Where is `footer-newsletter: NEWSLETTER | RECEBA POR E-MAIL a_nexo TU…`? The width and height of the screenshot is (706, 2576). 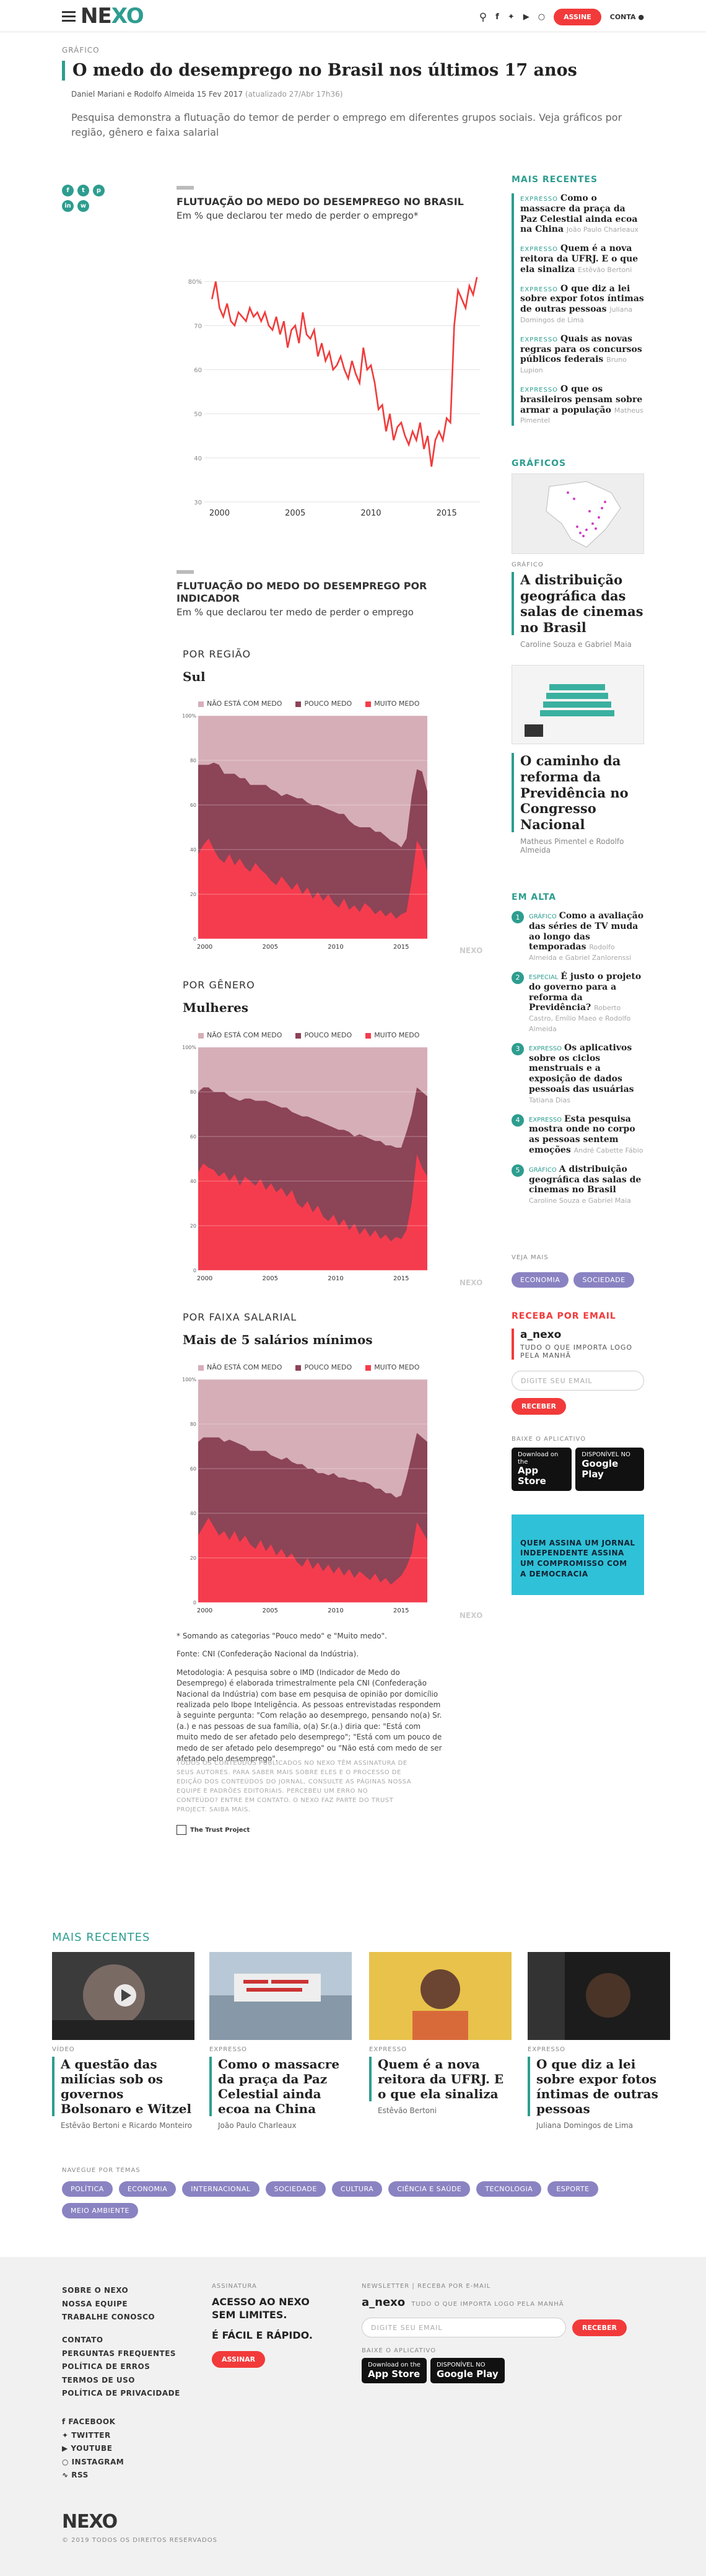 footer-newsletter: NEWSLETTER | RECEBA POR E-MAIL a_nexo TU… is located at coordinates (505, 2333).